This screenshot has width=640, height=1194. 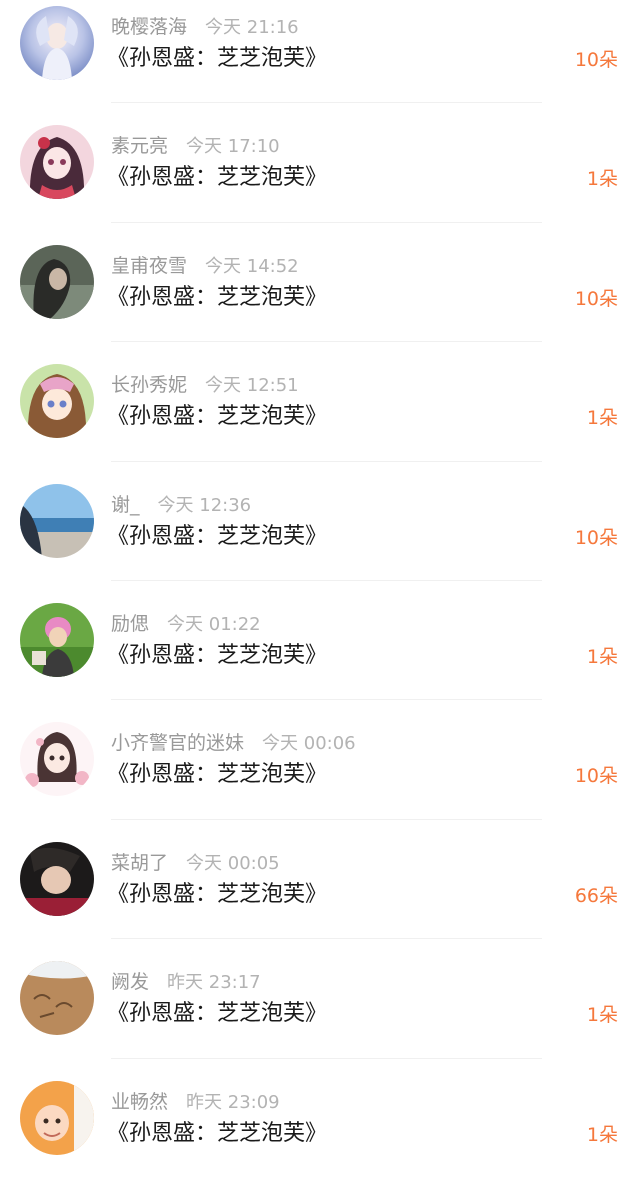 I want to click on list-item: 素元亮 今天 17:10 《孙恩盛：芝芝泡芙》 1朵, so click(x=320, y=178).